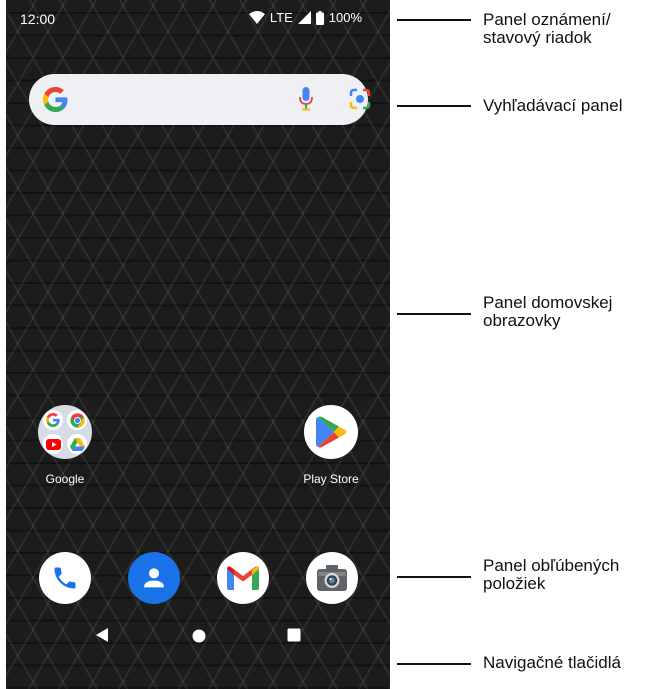 This screenshot has width=672, height=689. What do you see at coordinates (53, 420) in the screenshot?
I see `google-mini-icon` at bounding box center [53, 420].